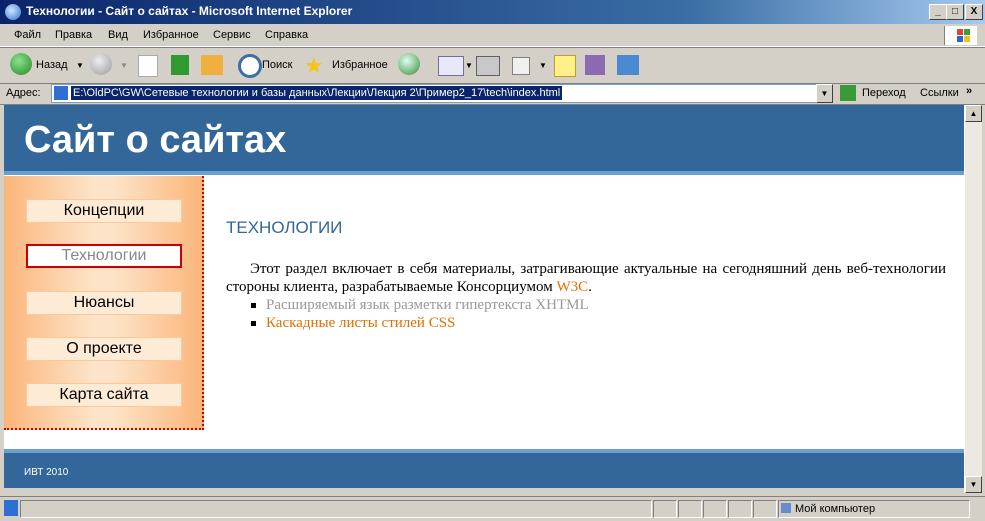 The width and height of the screenshot is (985, 521). I want to click on maximize-button: □, so click(955, 12).